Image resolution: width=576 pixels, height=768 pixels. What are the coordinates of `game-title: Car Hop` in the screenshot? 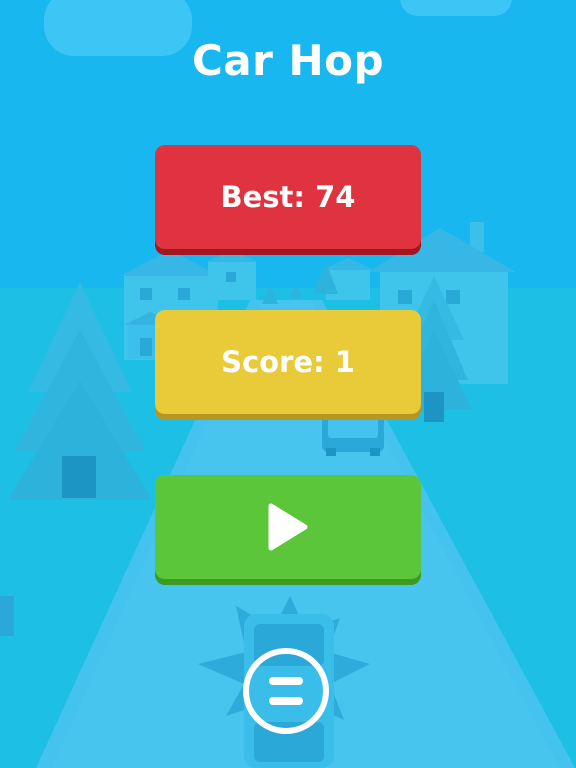 It's located at (288, 60).